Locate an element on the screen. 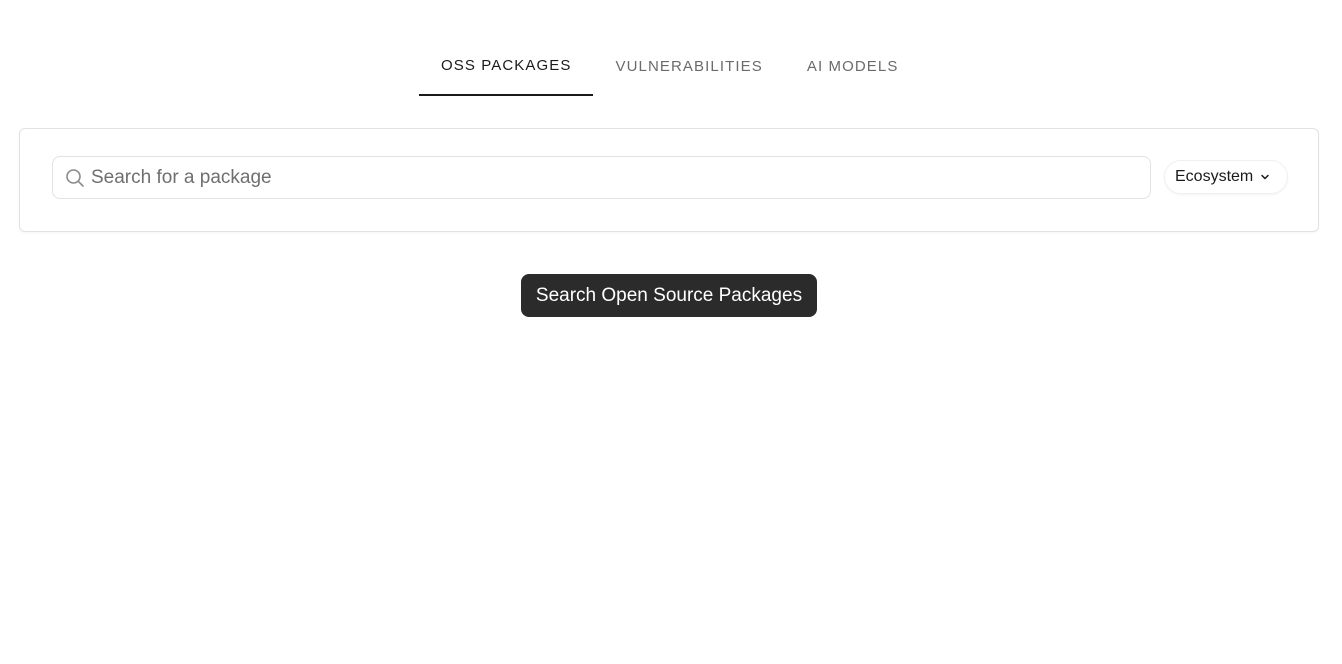  search-icon is located at coordinates (75, 178).